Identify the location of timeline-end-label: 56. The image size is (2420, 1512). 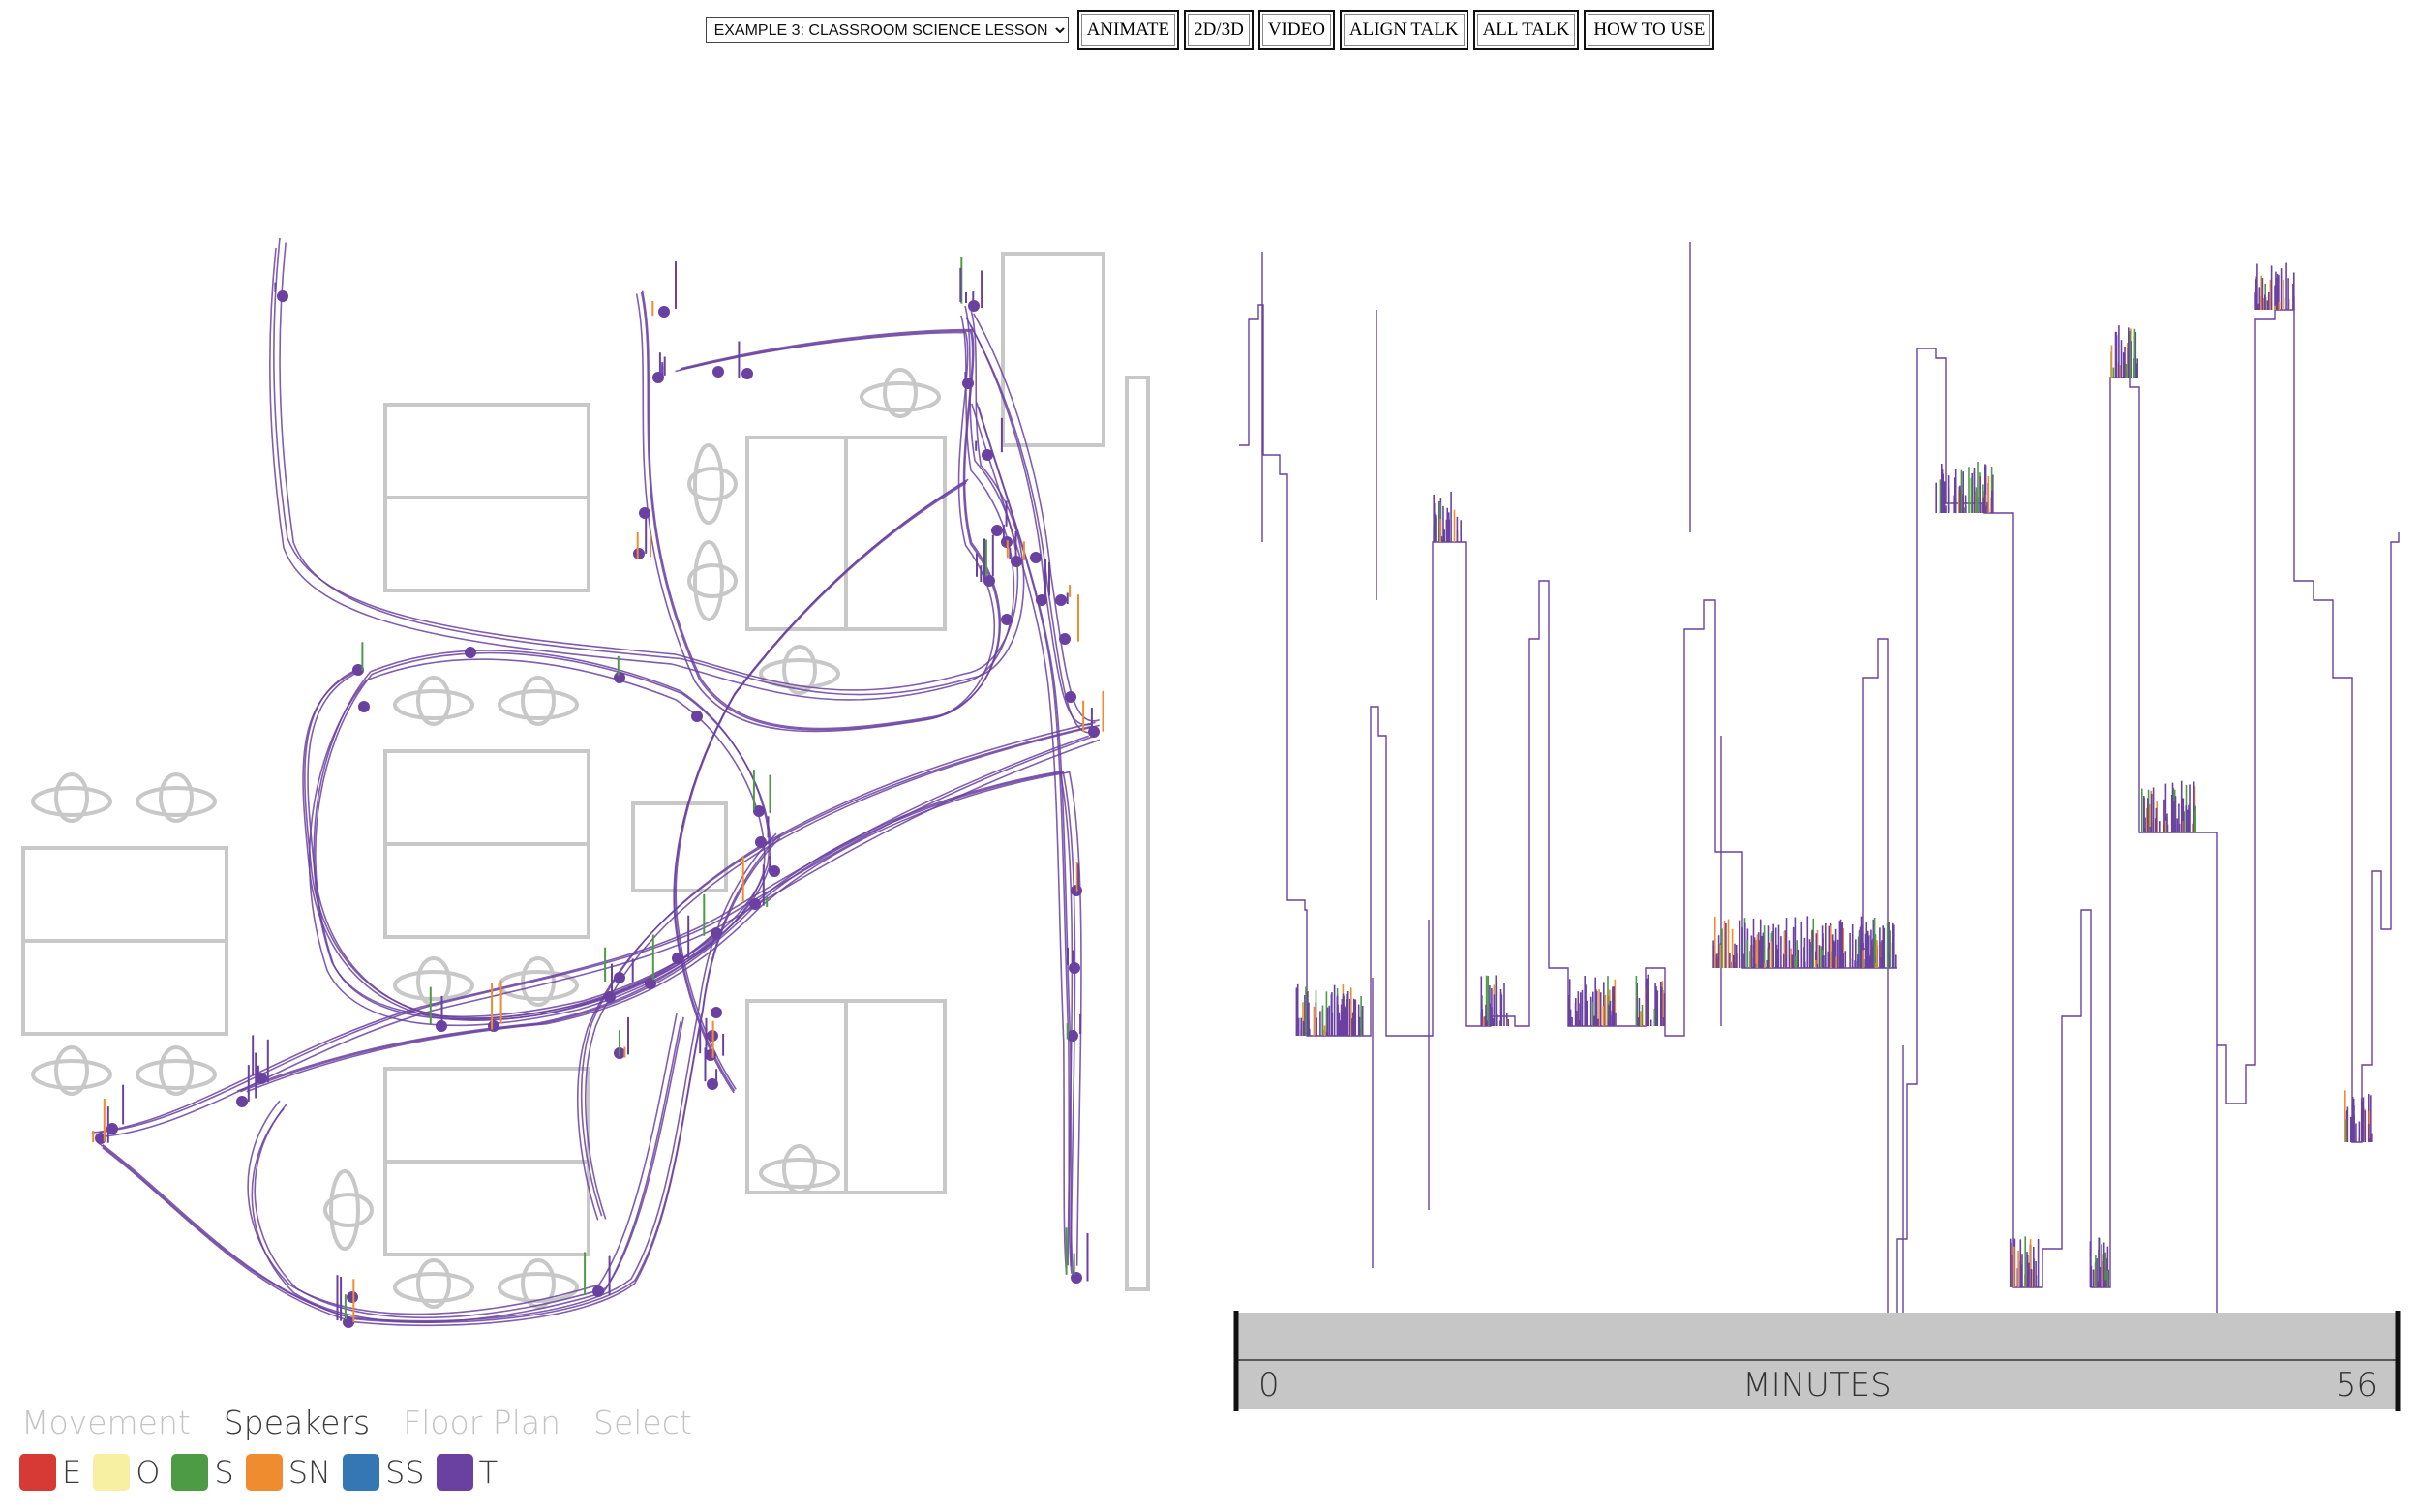
(2356, 1385).